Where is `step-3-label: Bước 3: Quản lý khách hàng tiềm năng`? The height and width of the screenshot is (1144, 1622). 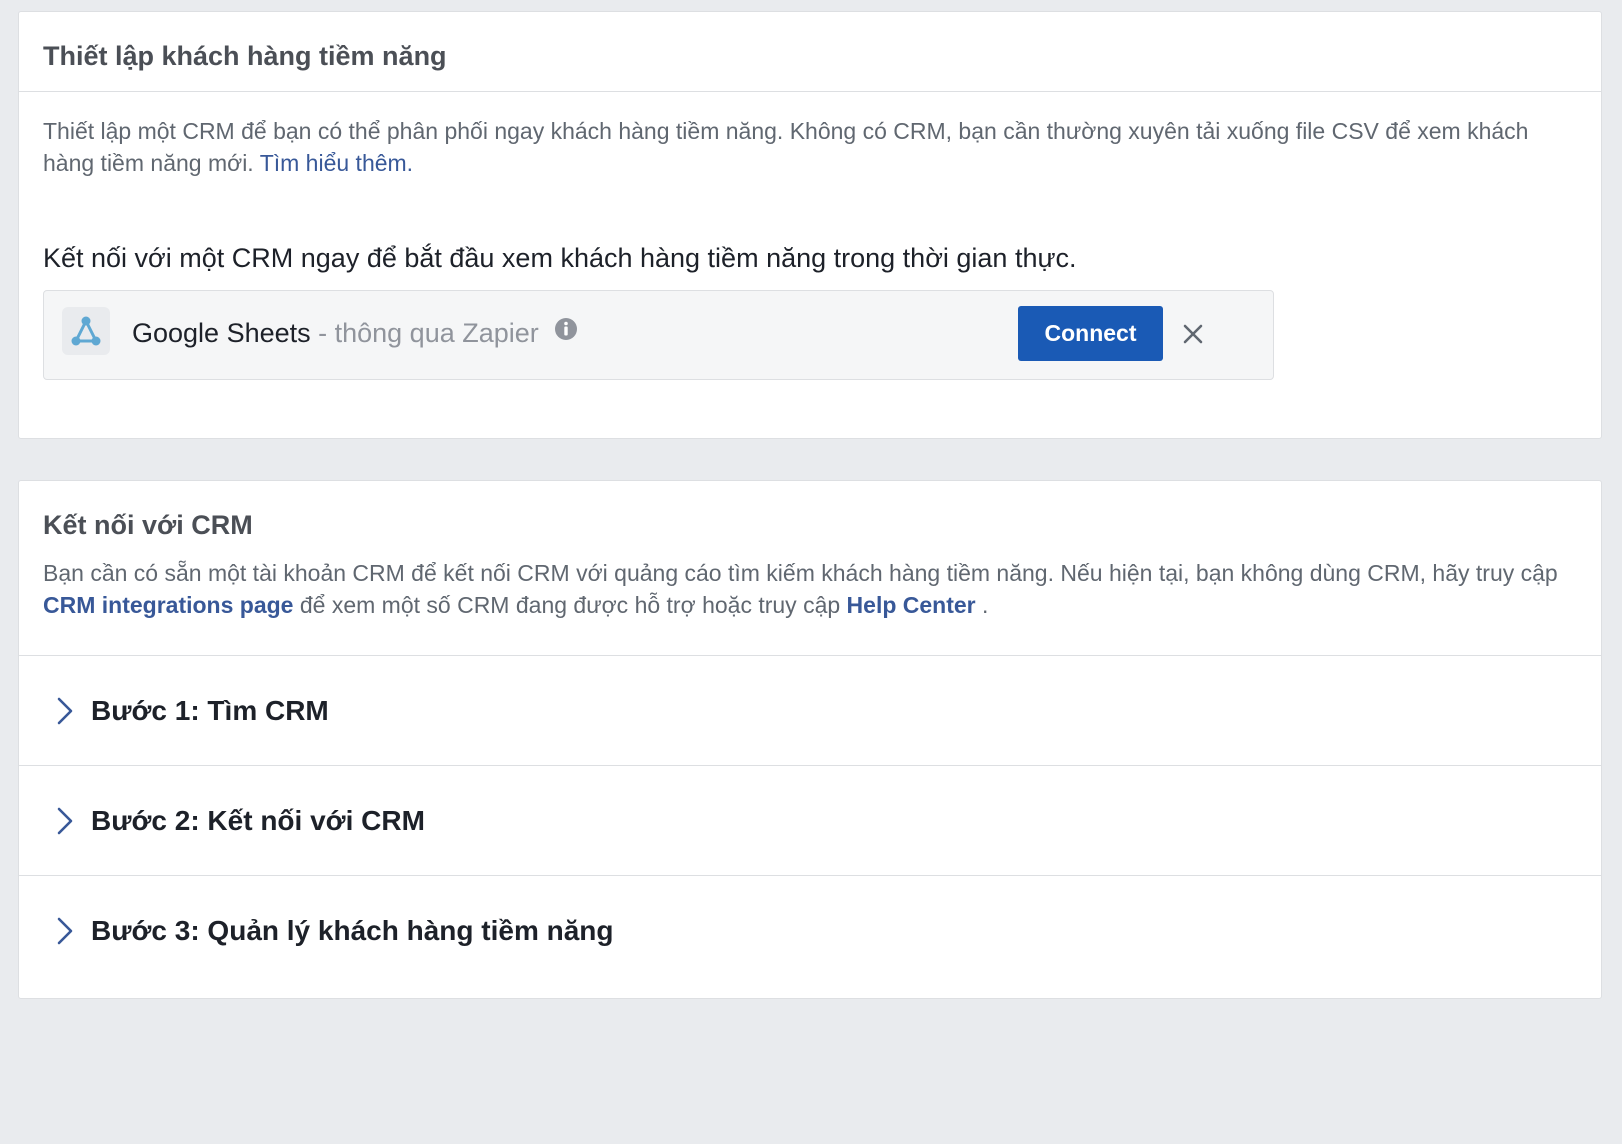
step-3-label: Bước 3: Quản lý khách hàng tiềm năng is located at coordinates (352, 930).